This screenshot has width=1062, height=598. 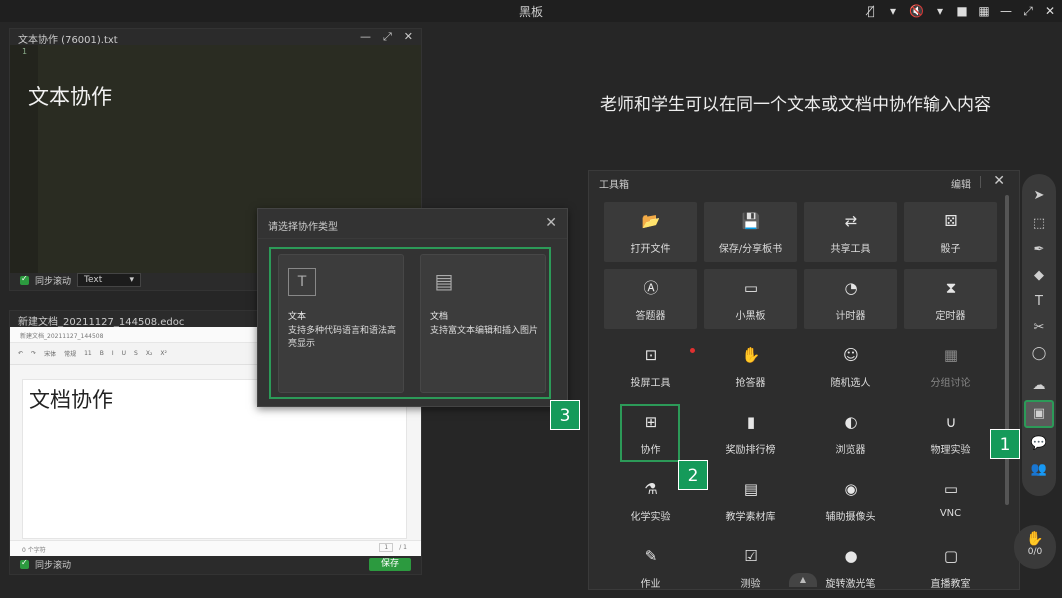 I want to click on underline-button: U, so click(x=124, y=353).